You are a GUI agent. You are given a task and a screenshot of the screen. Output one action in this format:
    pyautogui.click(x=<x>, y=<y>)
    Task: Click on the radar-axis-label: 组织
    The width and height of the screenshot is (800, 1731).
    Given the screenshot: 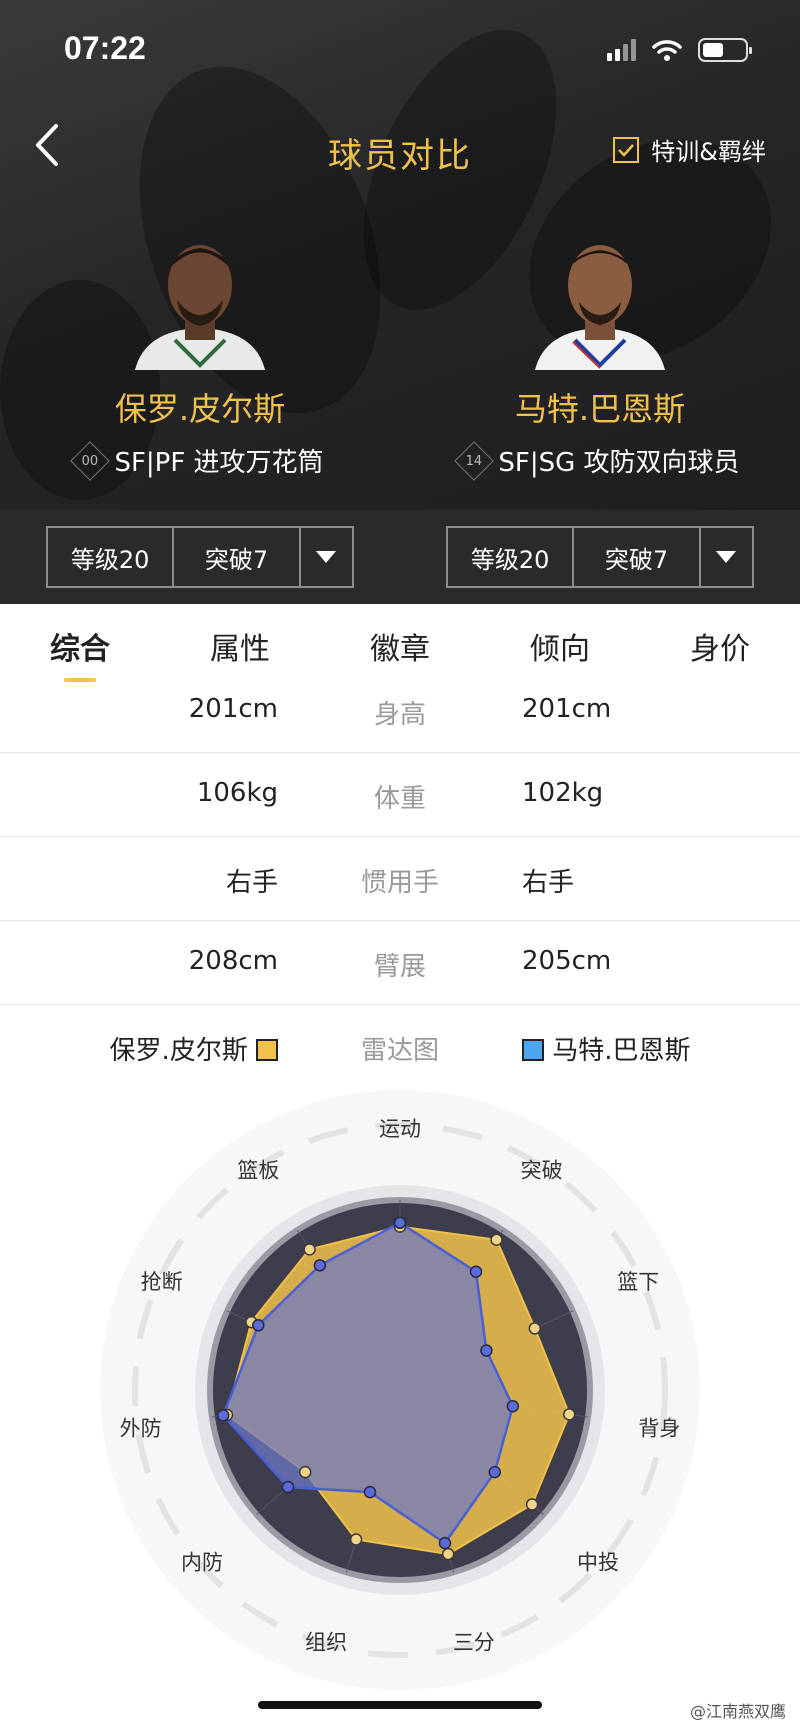 What is the action you would take?
    pyautogui.click(x=326, y=1642)
    